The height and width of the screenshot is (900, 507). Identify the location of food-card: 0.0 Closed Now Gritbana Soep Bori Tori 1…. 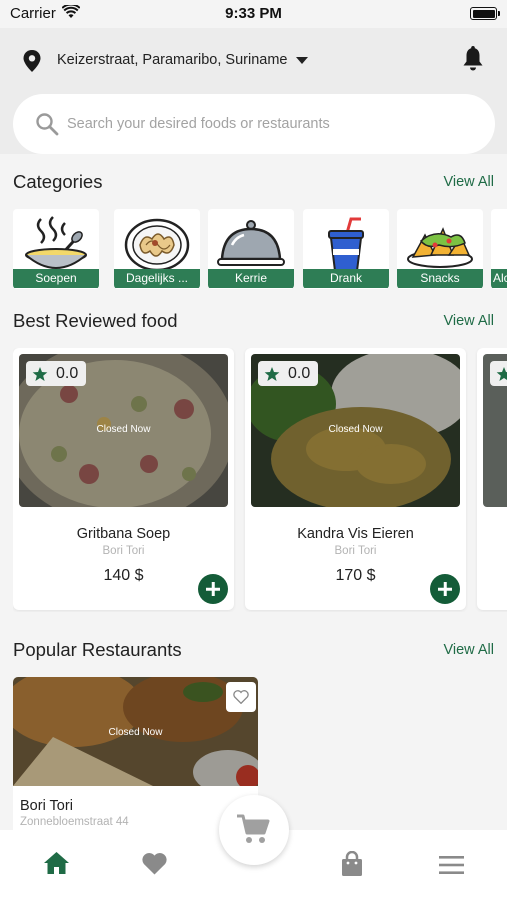
(123, 479).